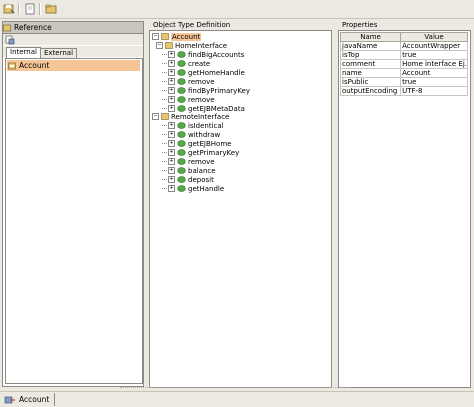 The image size is (474, 407). I want to click on tree-node-method: + getEJBHome, so click(196, 143).